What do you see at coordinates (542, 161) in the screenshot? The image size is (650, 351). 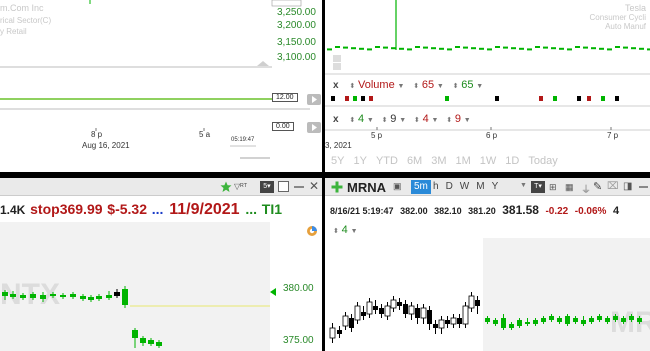 I see `period-today: Today` at bounding box center [542, 161].